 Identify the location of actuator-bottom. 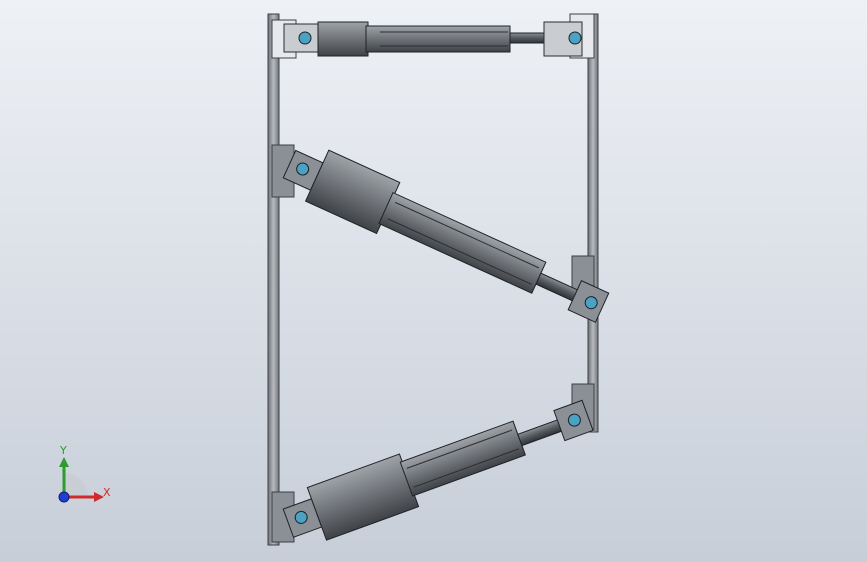
(438, 469).